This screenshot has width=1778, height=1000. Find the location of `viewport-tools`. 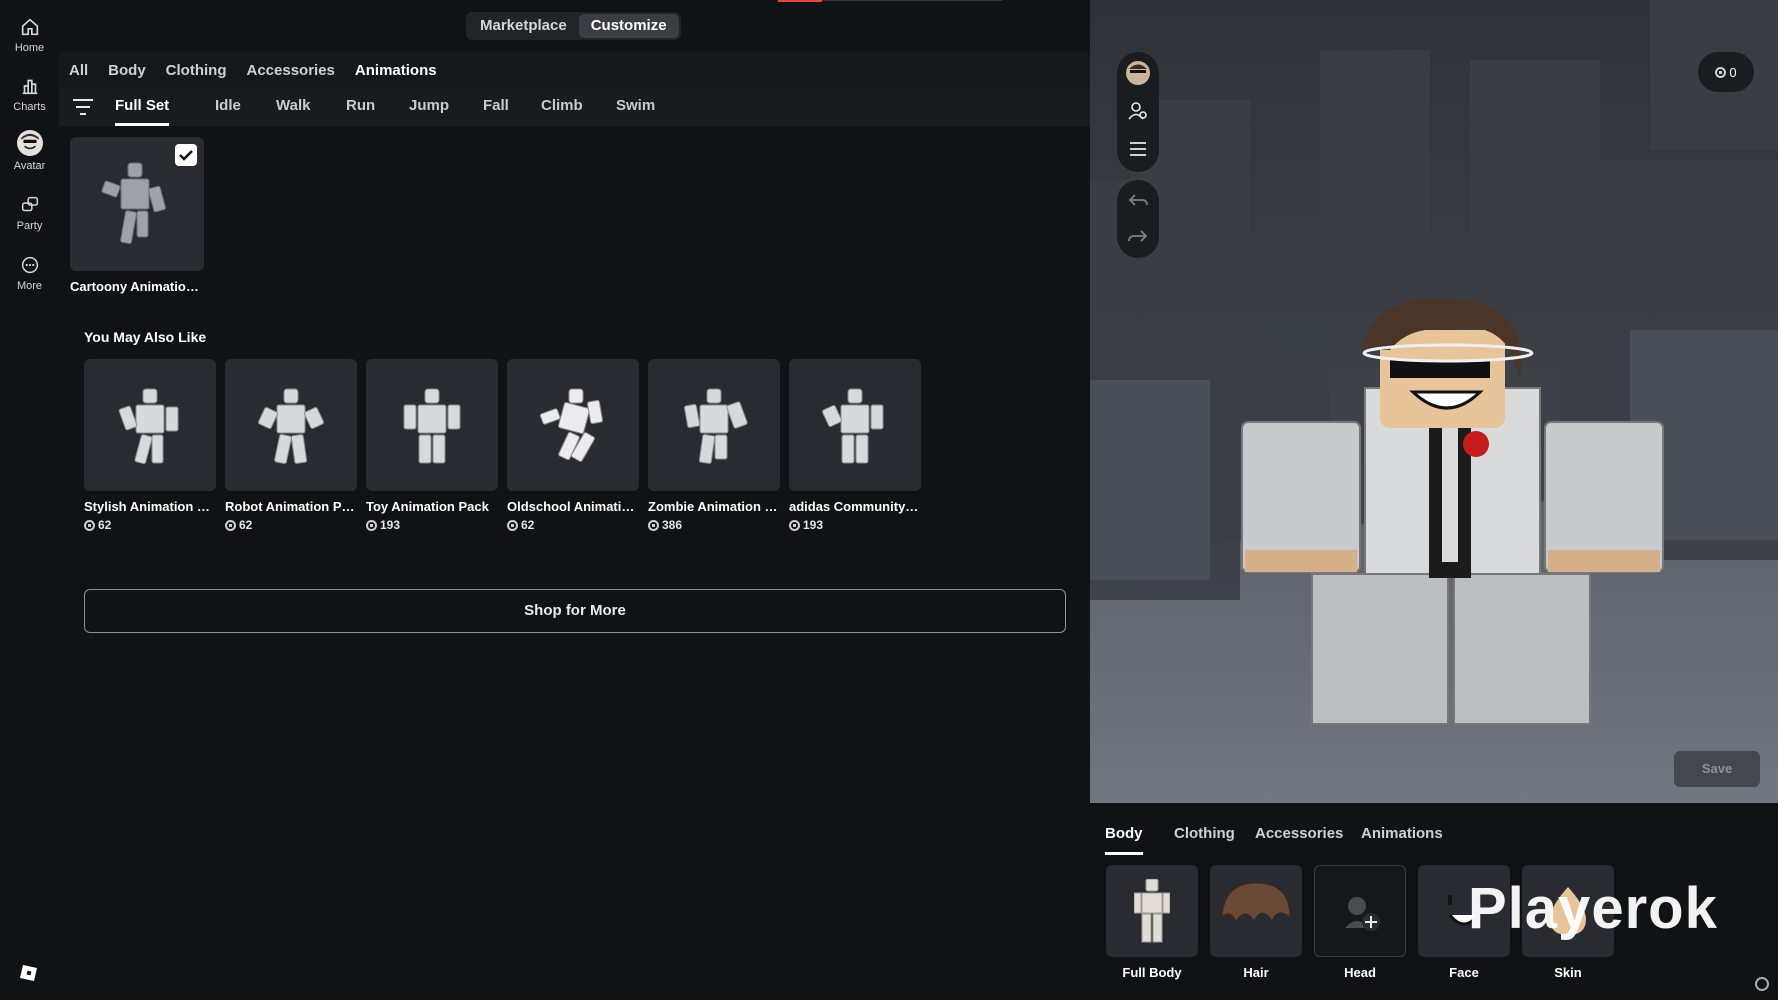

viewport-tools is located at coordinates (1138, 112).